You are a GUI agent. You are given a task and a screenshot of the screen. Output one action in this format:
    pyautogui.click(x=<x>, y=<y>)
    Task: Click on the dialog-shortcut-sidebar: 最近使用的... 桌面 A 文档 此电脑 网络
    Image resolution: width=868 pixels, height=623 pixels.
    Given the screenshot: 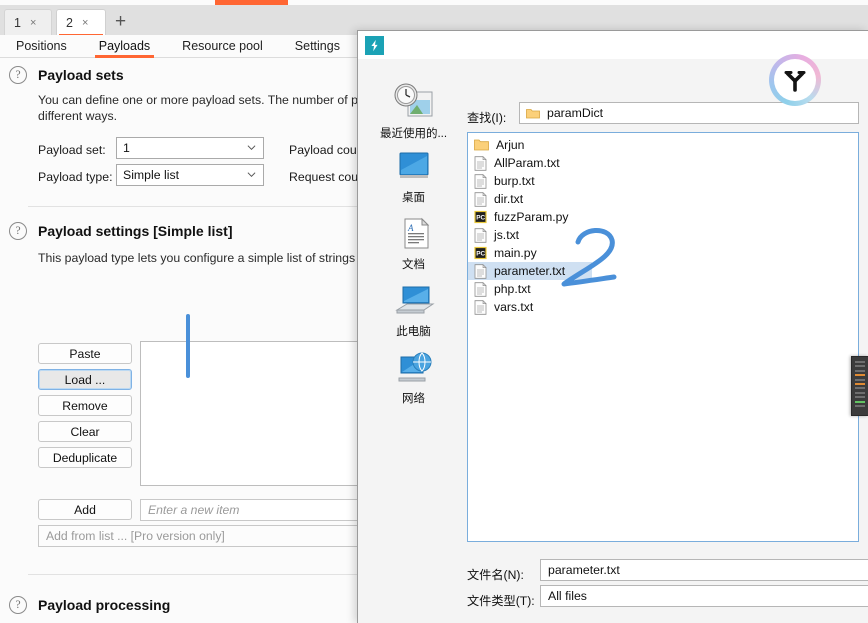 What is the action you would take?
    pyautogui.click(x=413, y=252)
    